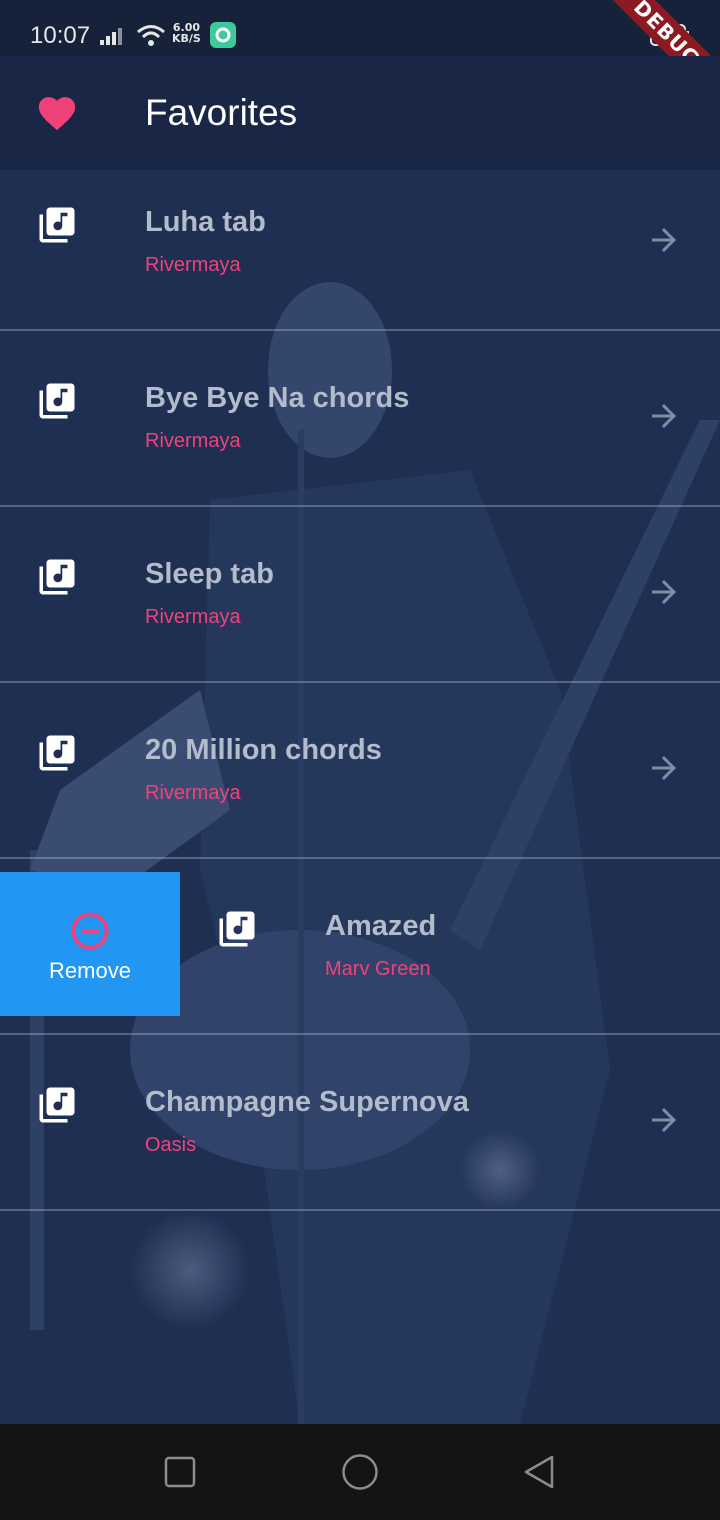 The image size is (720, 1520). I want to click on list-item: Luha tab Rivermaya, so click(360, 242).